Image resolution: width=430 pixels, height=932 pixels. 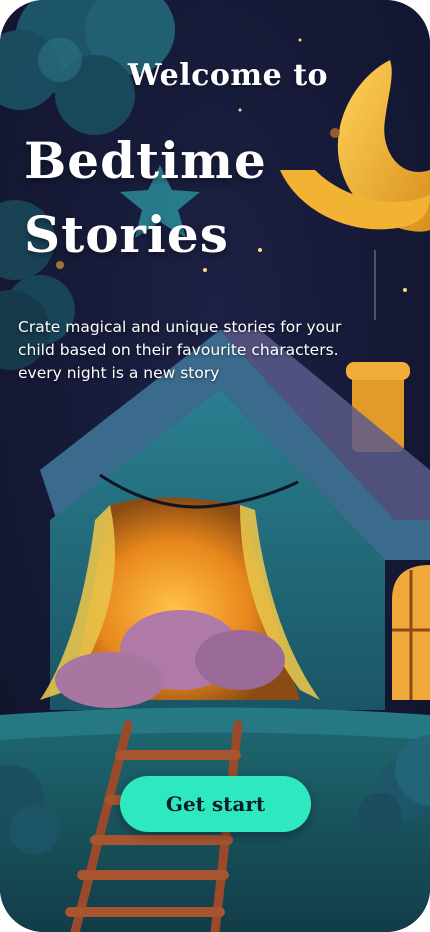 I want to click on app-title: Bedtime Stories, so click(x=174, y=198).